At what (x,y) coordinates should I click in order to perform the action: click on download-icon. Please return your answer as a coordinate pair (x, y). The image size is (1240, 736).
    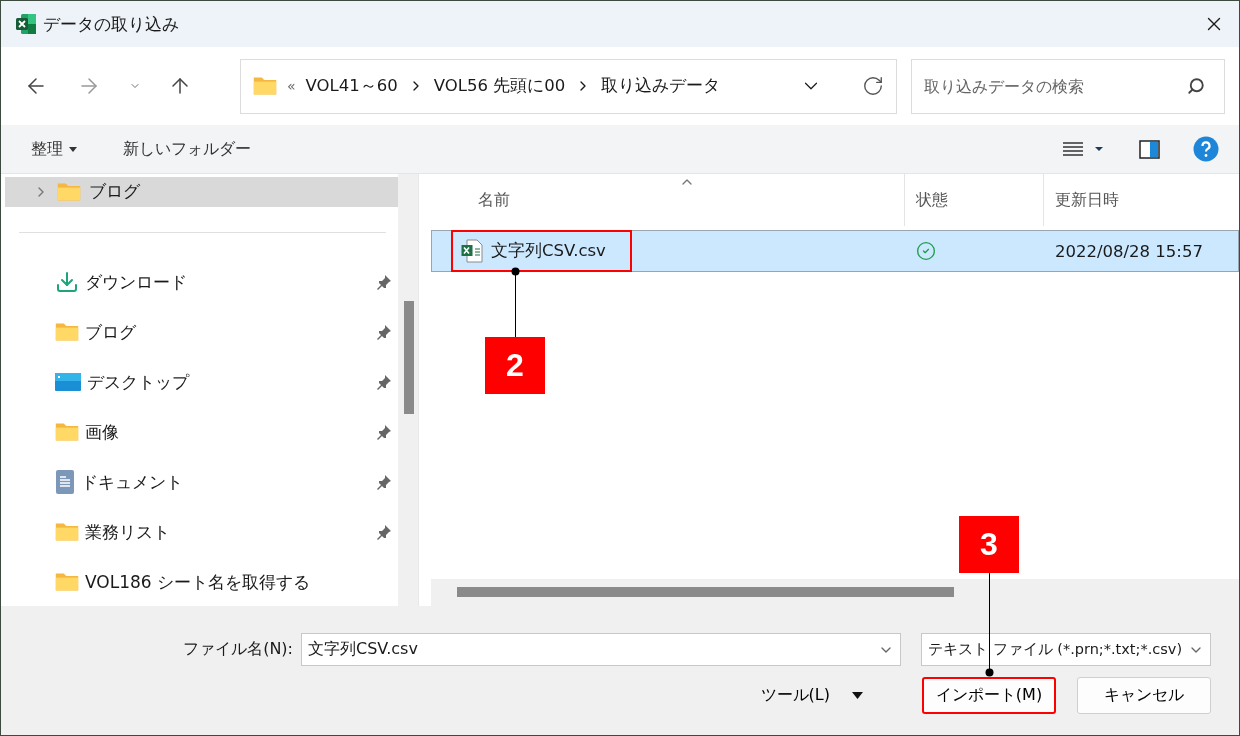
    Looking at the image, I should click on (67, 282).